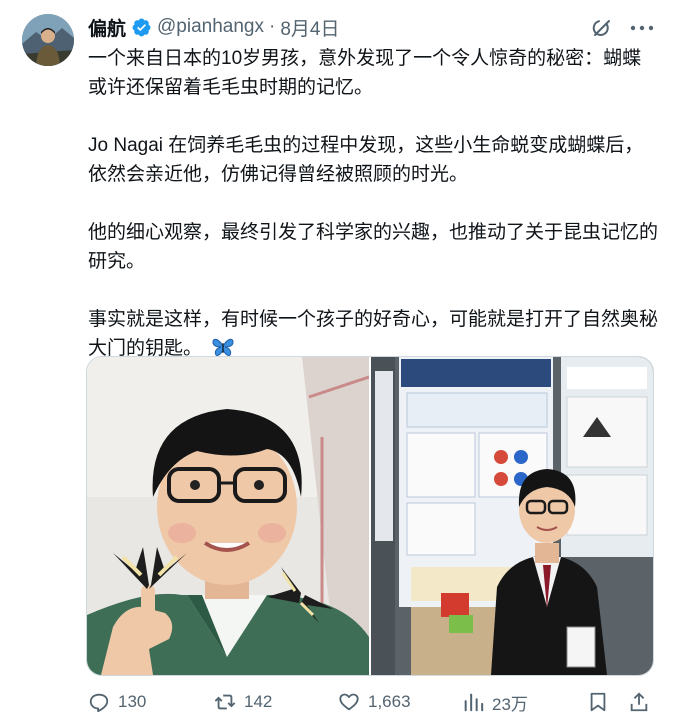 This screenshot has height=715, width=676. I want to click on avatar, so click(48, 40).